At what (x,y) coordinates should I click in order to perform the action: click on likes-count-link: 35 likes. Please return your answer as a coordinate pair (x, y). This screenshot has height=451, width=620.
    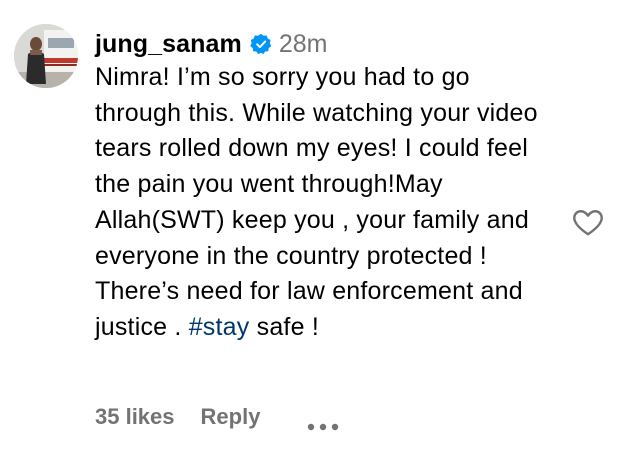
    Looking at the image, I should click on (135, 417).